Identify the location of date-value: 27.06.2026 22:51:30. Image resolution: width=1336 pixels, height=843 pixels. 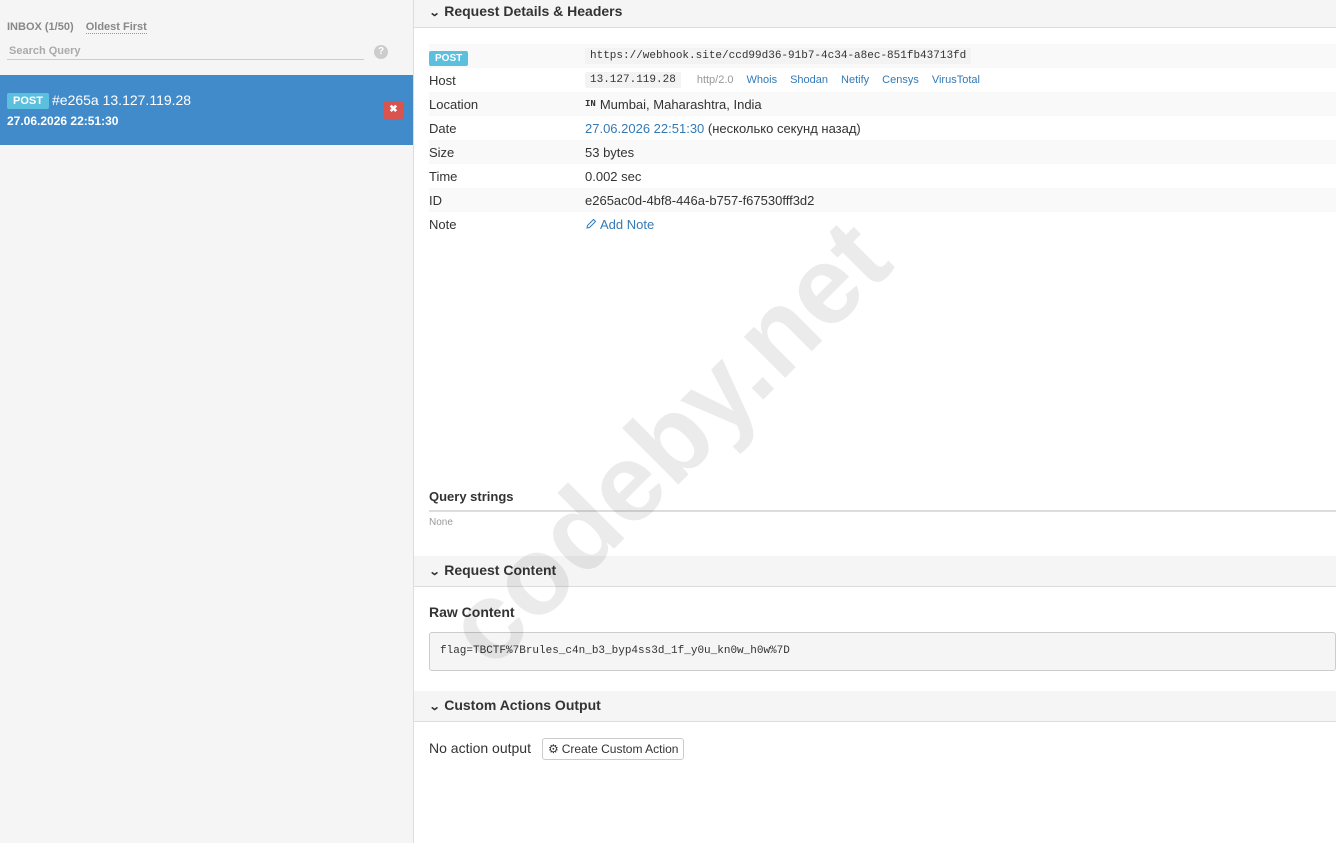
(644, 128).